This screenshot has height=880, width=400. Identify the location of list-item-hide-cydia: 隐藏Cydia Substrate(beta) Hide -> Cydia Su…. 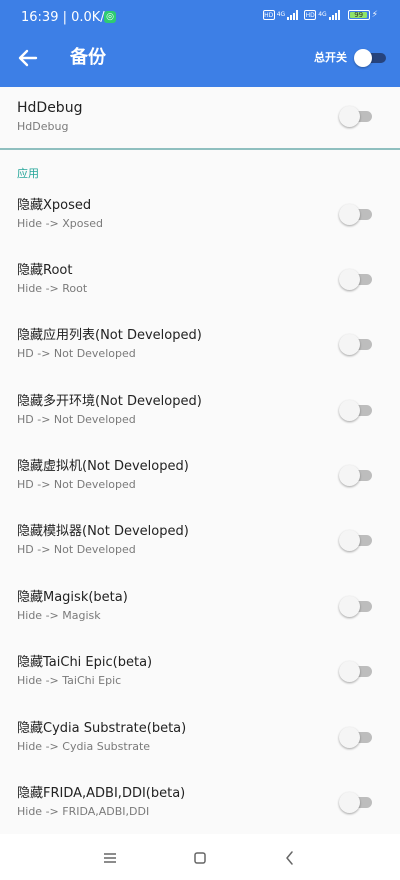
(200, 745).